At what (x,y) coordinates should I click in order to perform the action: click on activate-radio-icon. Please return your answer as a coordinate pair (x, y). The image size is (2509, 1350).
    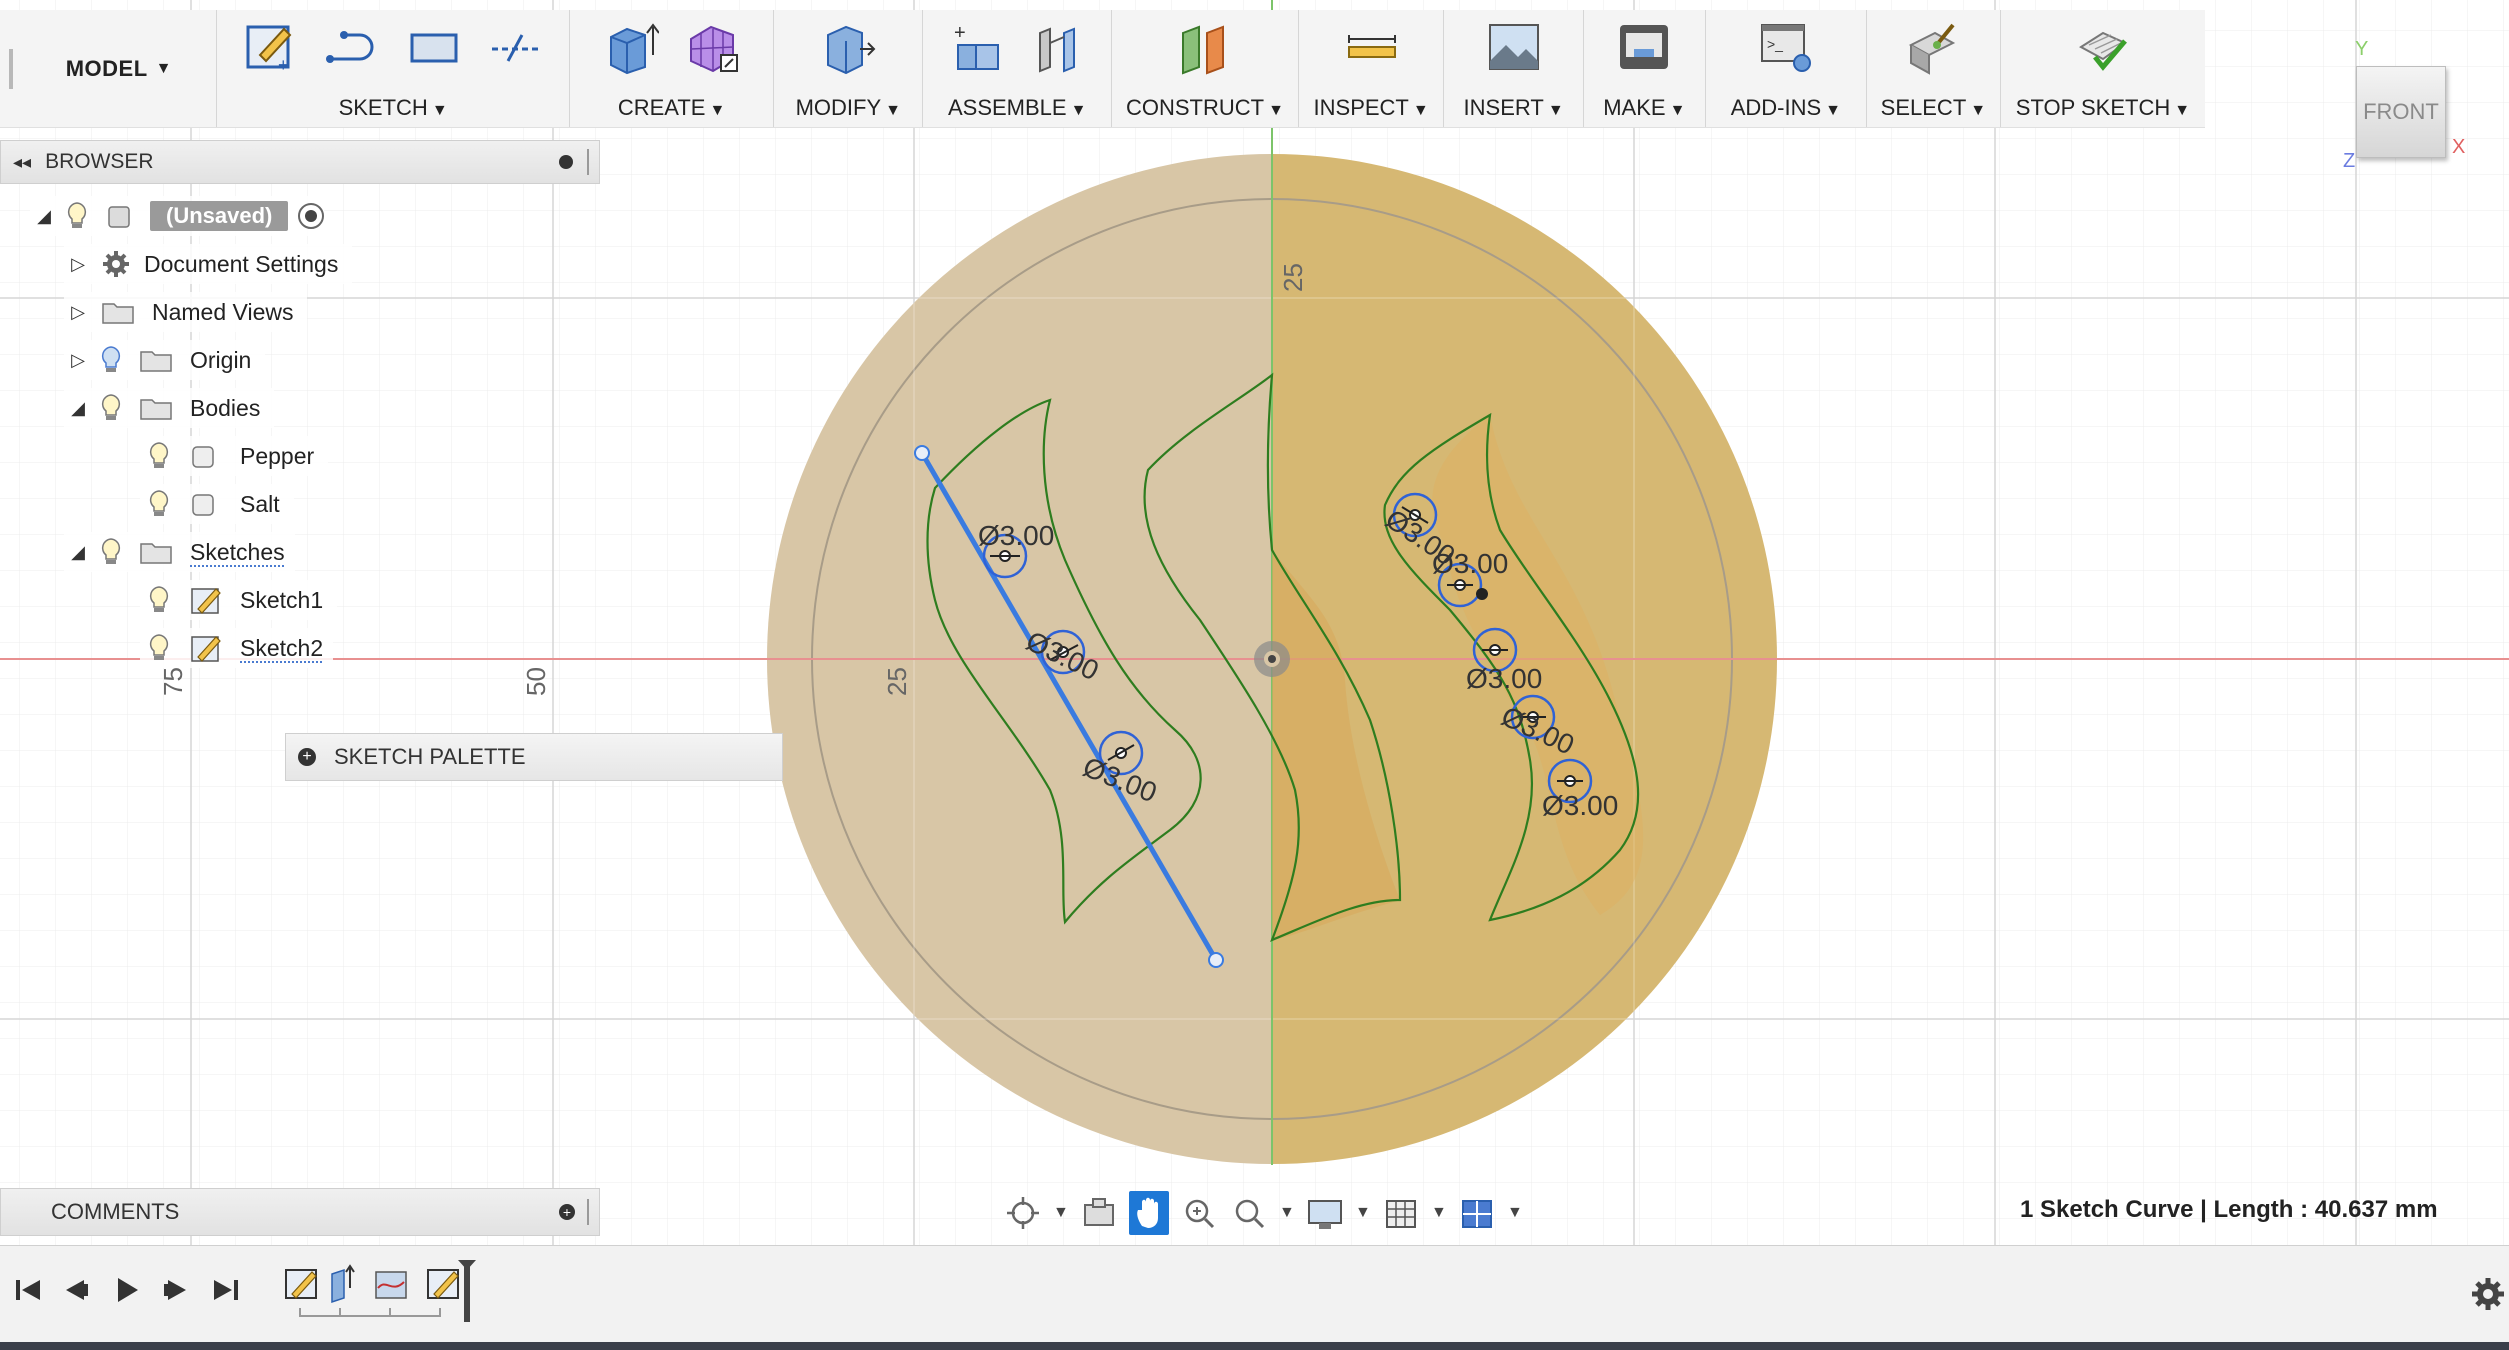
    Looking at the image, I should click on (311, 216).